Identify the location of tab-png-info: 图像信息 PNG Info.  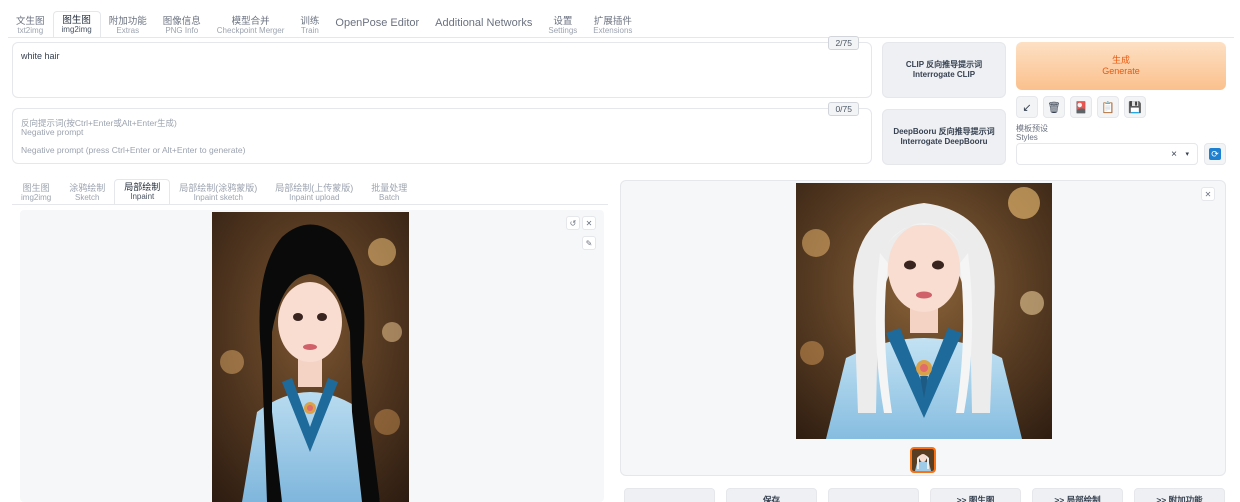
(182, 25).